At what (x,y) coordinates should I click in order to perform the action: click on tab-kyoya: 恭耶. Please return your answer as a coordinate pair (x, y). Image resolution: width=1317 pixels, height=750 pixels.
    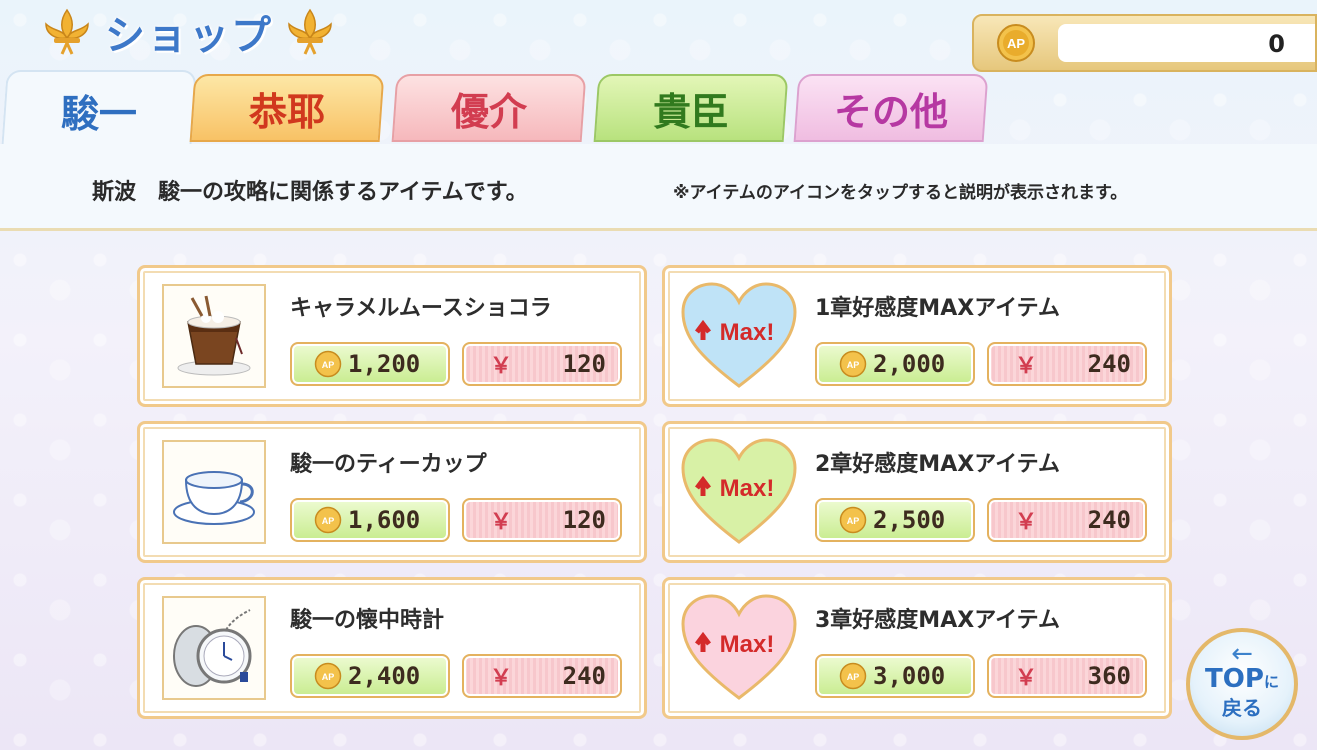
    Looking at the image, I should click on (287, 108).